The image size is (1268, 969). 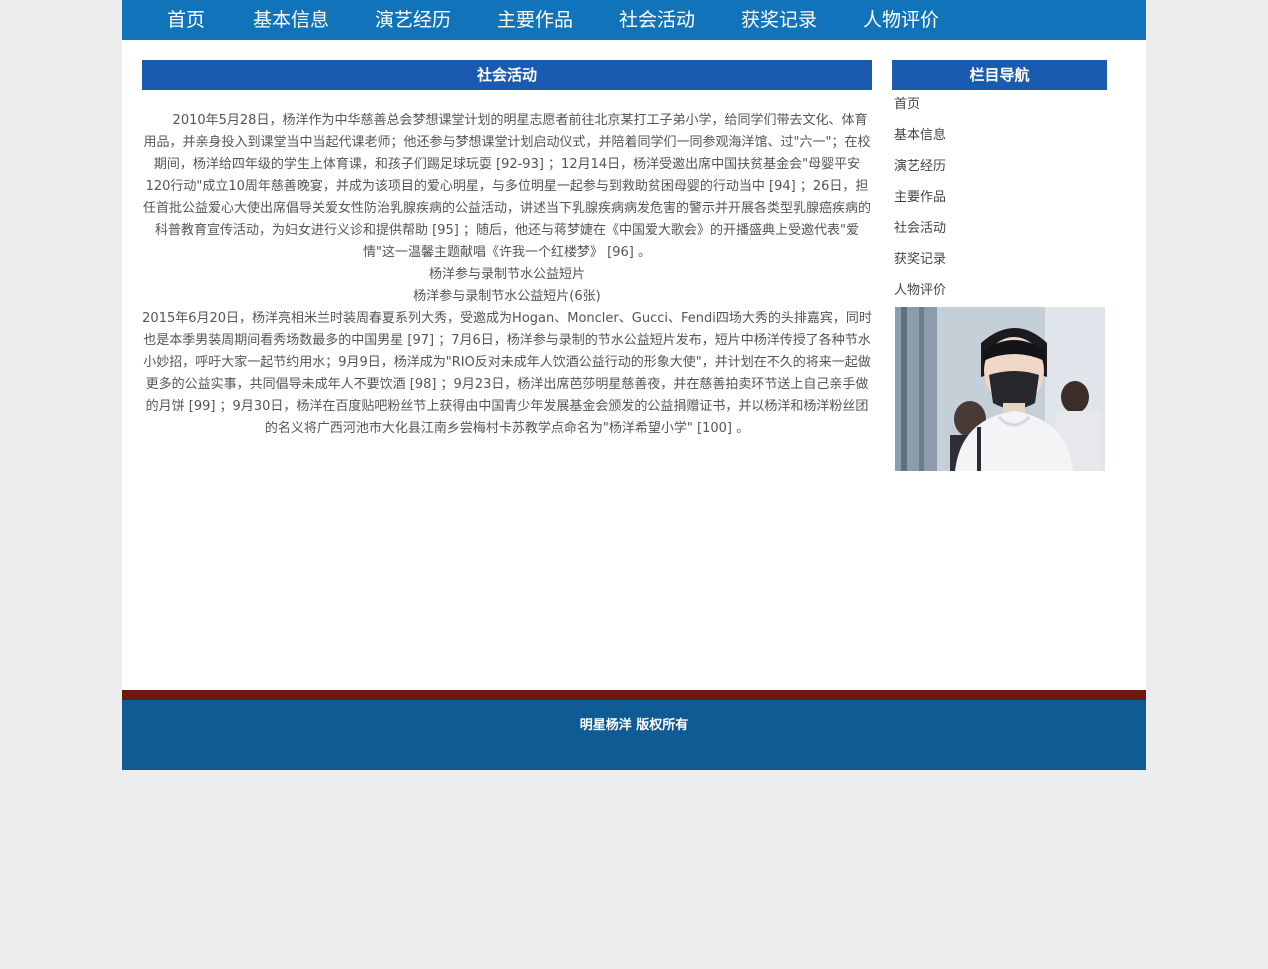 What do you see at coordinates (1001, 233) in the screenshot?
I see `sidebar-item-social: 社会活动` at bounding box center [1001, 233].